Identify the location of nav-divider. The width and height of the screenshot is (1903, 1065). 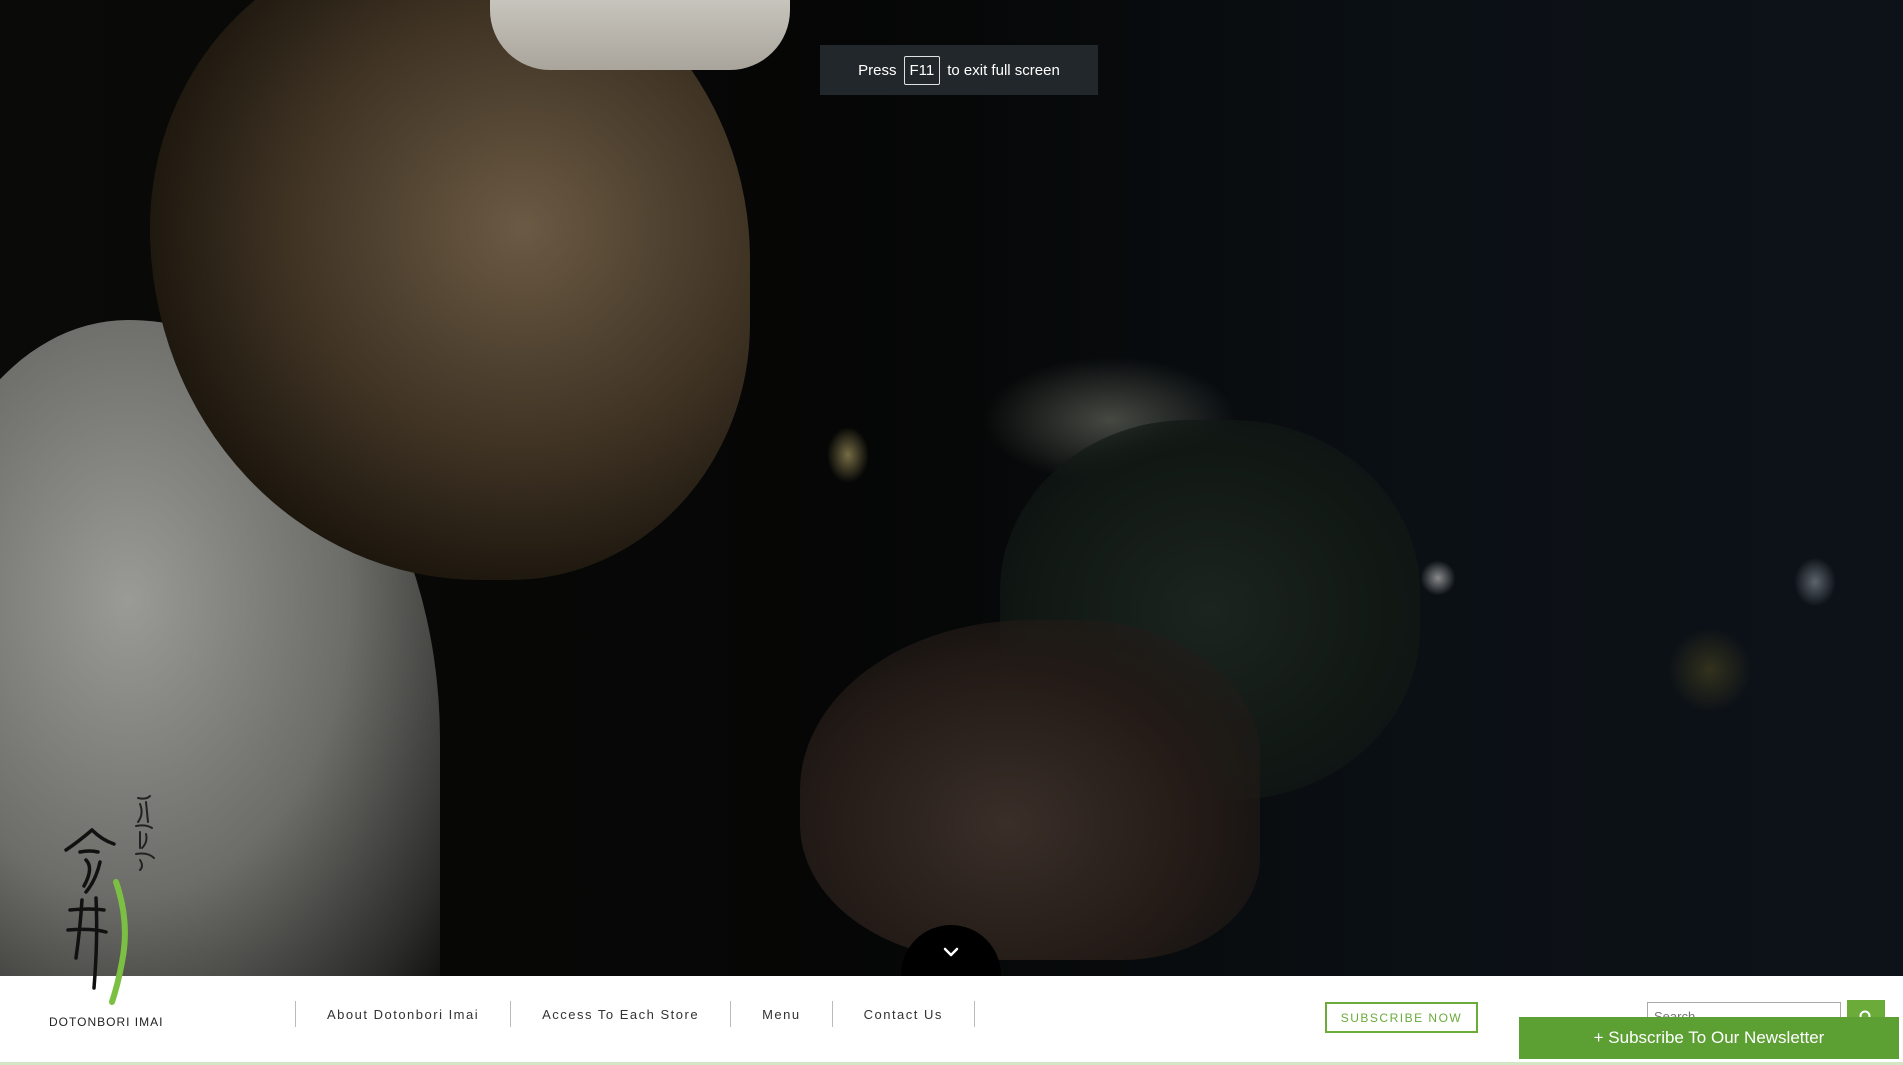
(974, 1014).